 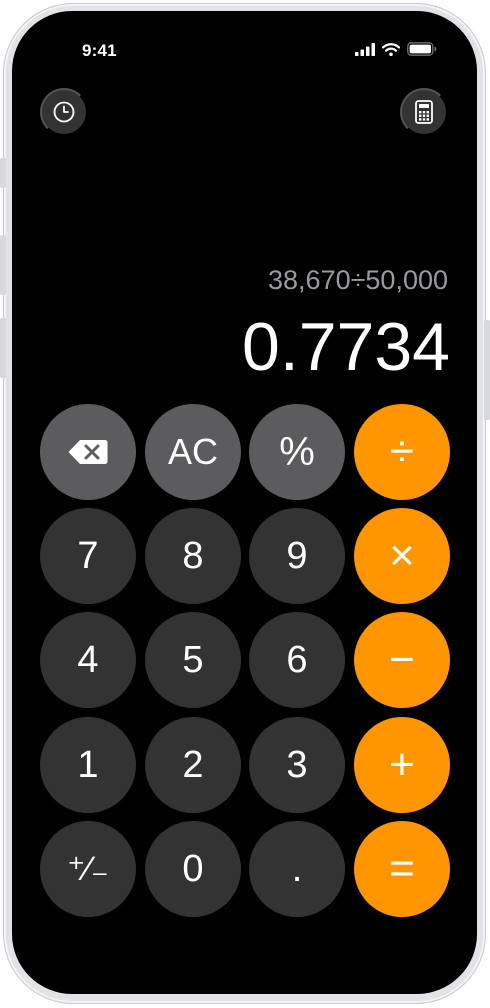 I want to click on digit-0-key: 0, so click(x=193, y=869).